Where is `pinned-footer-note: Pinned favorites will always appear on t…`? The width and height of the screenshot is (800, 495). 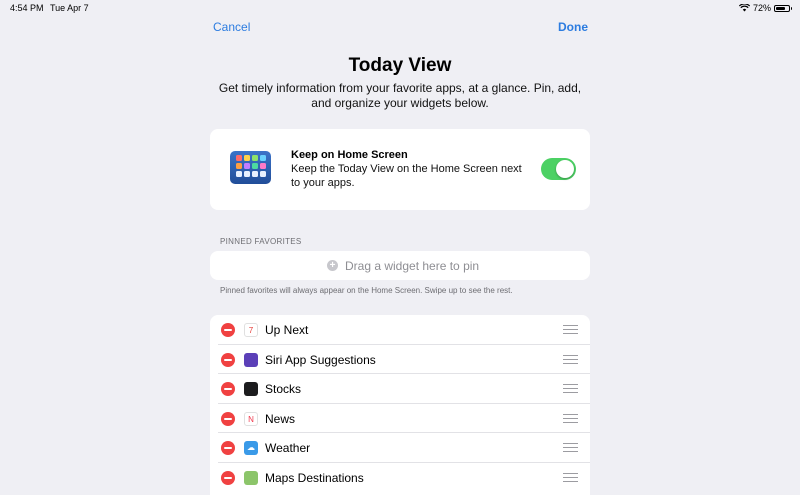 pinned-footer-note: Pinned favorites will always appear on t… is located at coordinates (366, 290).